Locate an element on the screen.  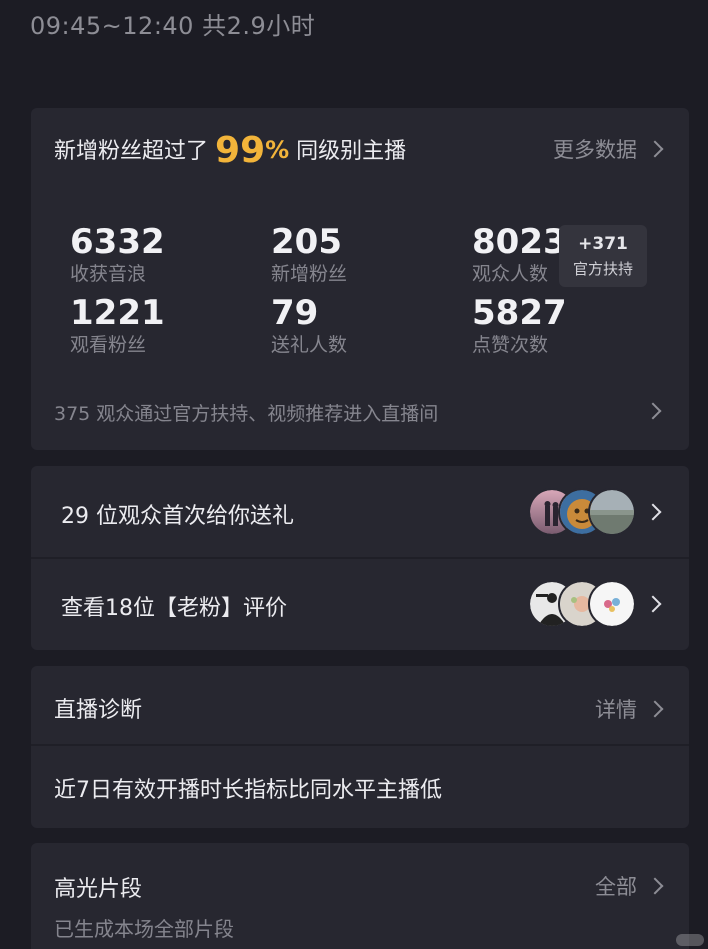
stat-new-fans: 205 新增粉丝 is located at coordinates (309, 254).